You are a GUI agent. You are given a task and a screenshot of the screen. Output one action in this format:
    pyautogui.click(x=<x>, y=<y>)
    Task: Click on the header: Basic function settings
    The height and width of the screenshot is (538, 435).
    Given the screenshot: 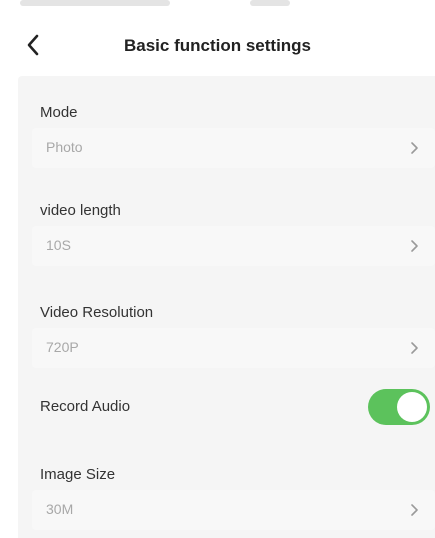 What is the action you would take?
    pyautogui.click(x=217, y=45)
    